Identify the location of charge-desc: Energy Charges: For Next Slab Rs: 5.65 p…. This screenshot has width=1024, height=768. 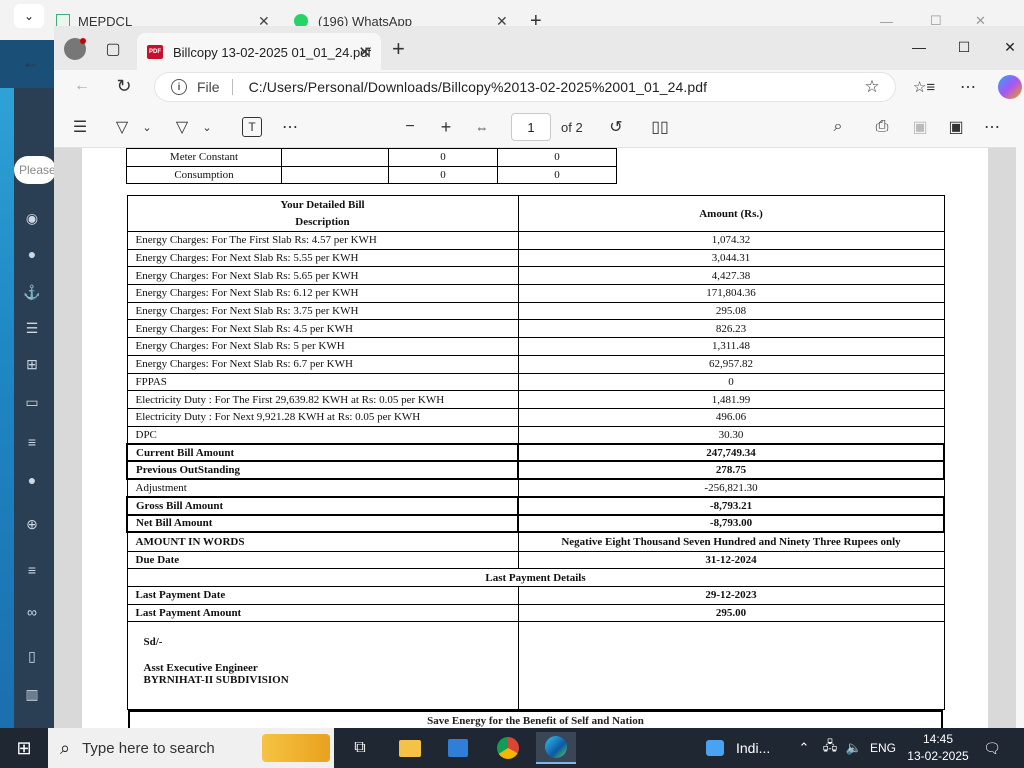
(322, 276).